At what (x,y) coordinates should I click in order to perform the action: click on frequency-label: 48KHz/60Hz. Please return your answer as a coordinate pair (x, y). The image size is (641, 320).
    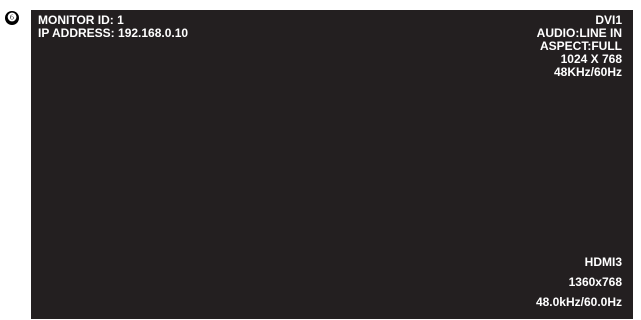
    Looking at the image, I should click on (587, 72).